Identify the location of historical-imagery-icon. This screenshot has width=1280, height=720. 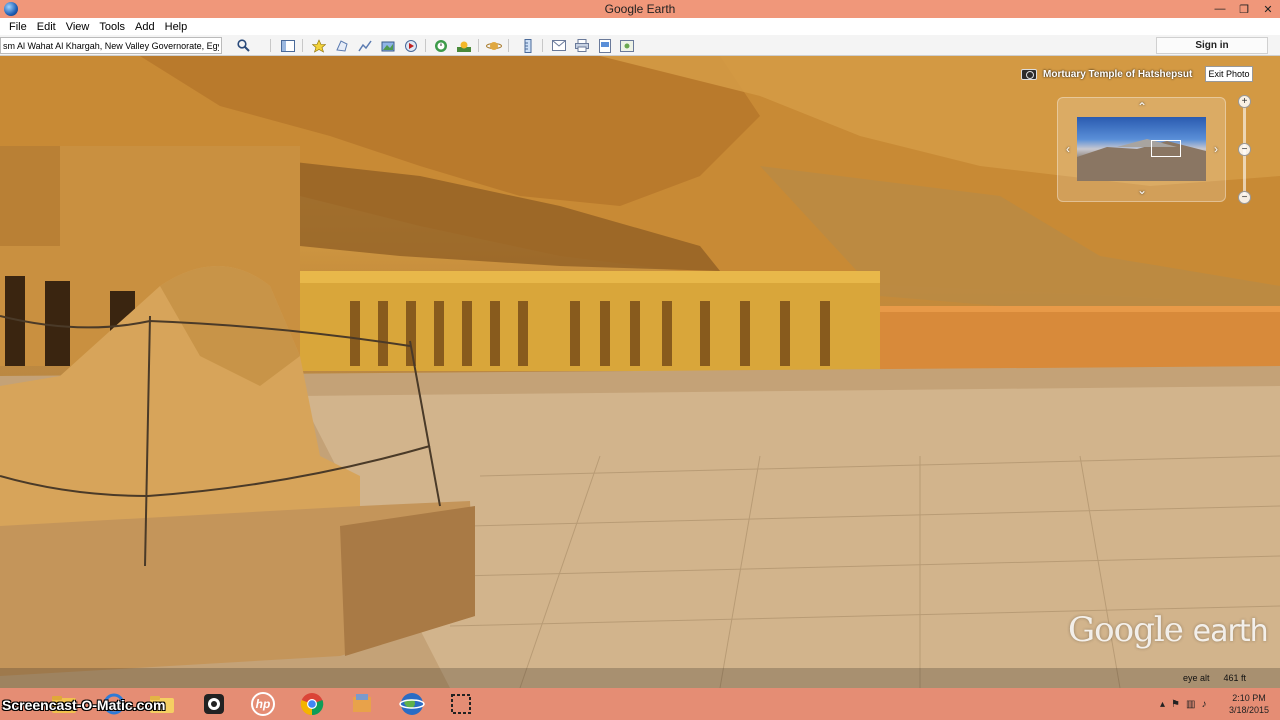
(441, 45).